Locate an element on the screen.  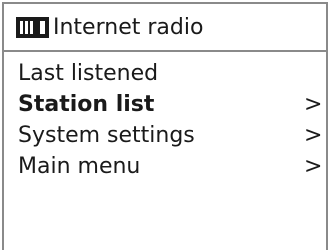
menu-item-station-list: Station list > is located at coordinates (165, 104).